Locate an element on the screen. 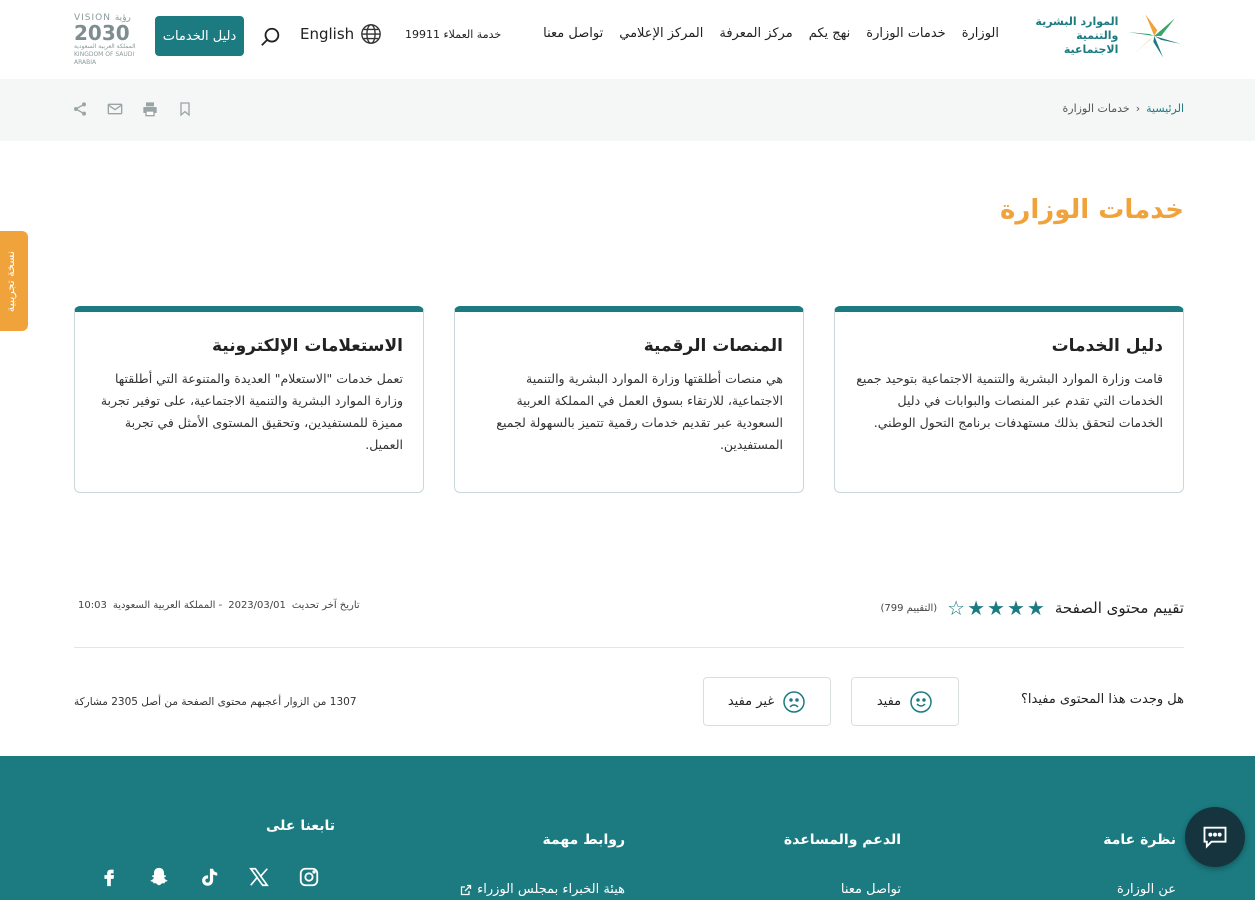  nav-item-contact: تواصل معنا is located at coordinates (573, 33).